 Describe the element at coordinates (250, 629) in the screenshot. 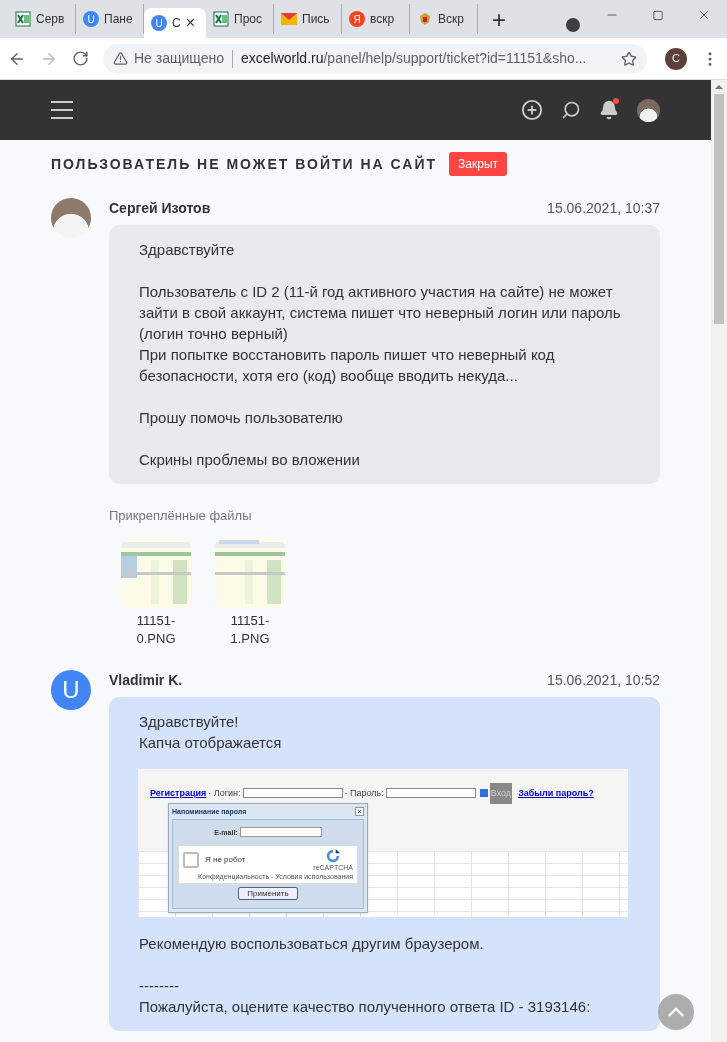

I see `attachment-link: 11151- 1.PNG` at that location.